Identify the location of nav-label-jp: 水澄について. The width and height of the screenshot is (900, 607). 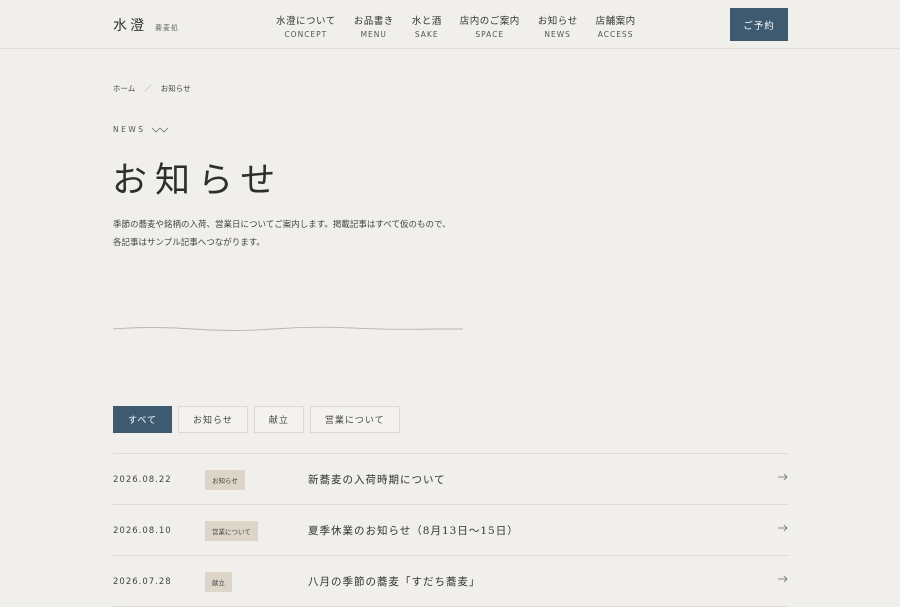
(306, 21).